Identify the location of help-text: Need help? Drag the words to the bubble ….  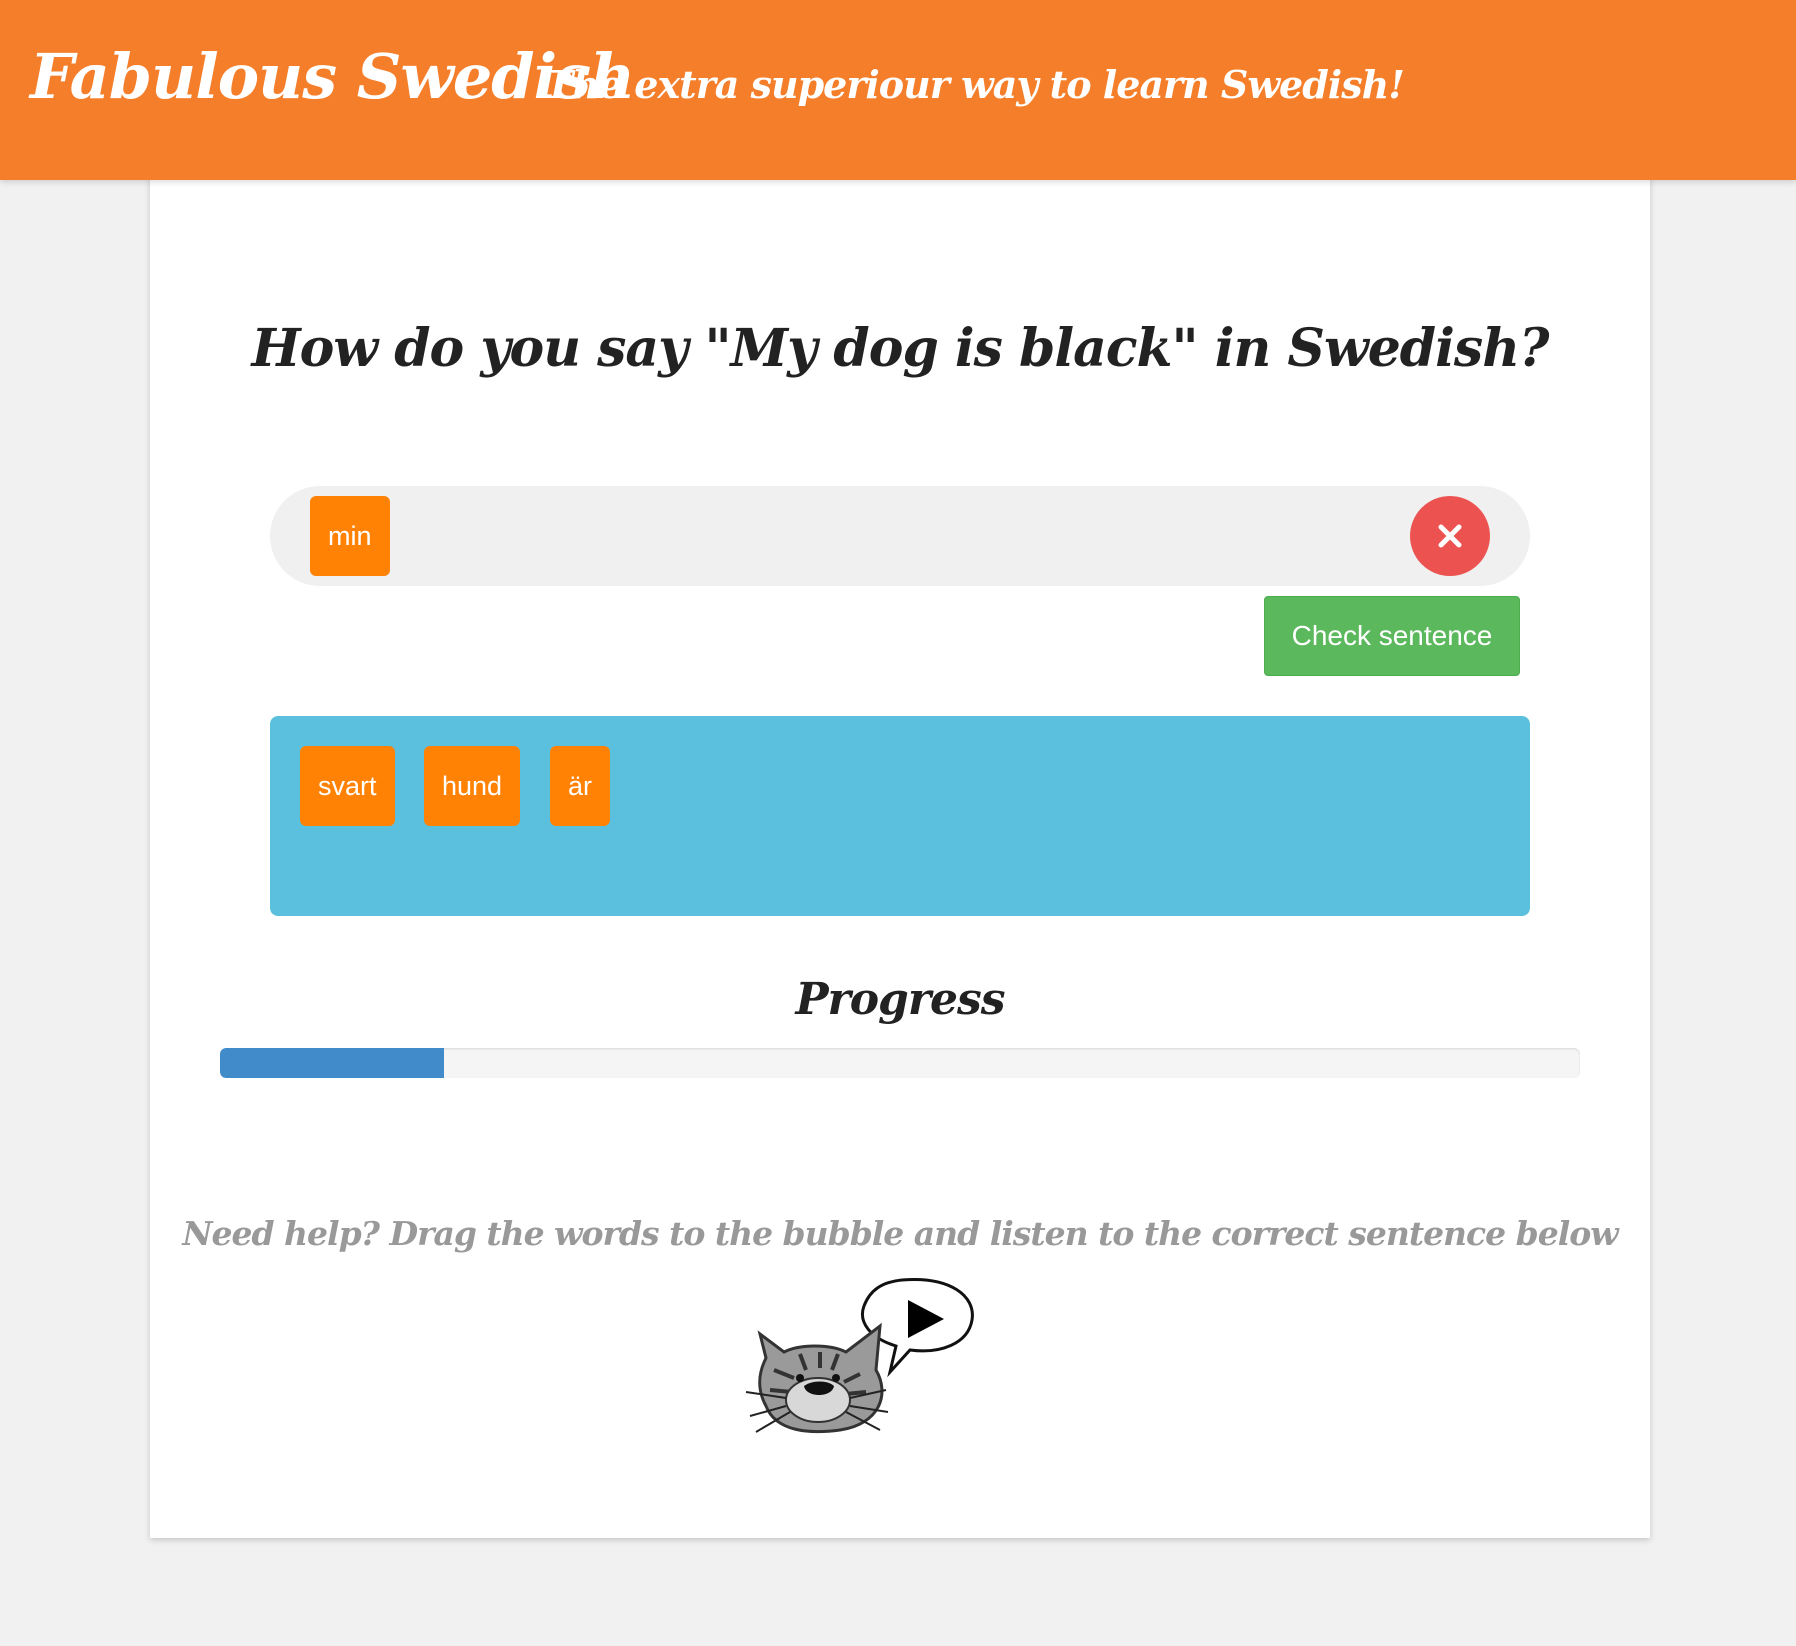
(900, 1233).